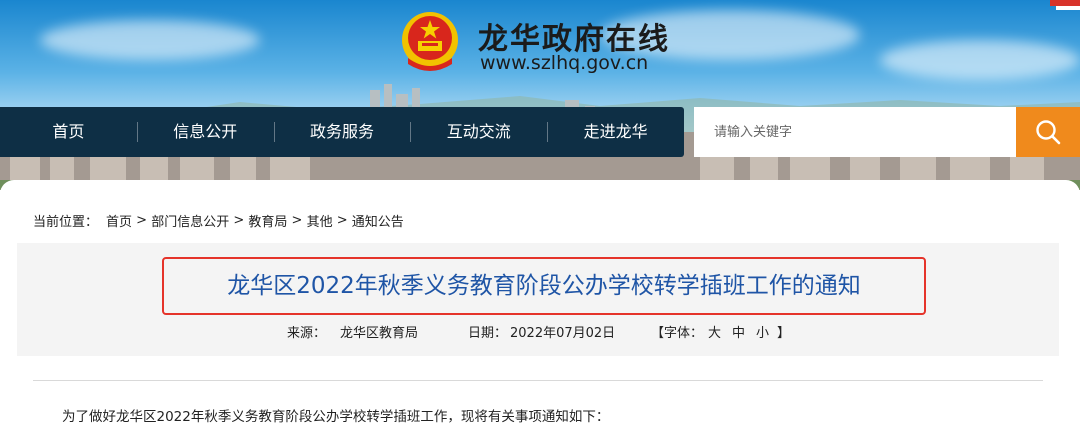 The width and height of the screenshot is (1080, 439). I want to click on breadcrumb: 当前位置： 首页 > 部门信息公开 > 教育局 > 其他 > 通知公告, so click(218, 220).